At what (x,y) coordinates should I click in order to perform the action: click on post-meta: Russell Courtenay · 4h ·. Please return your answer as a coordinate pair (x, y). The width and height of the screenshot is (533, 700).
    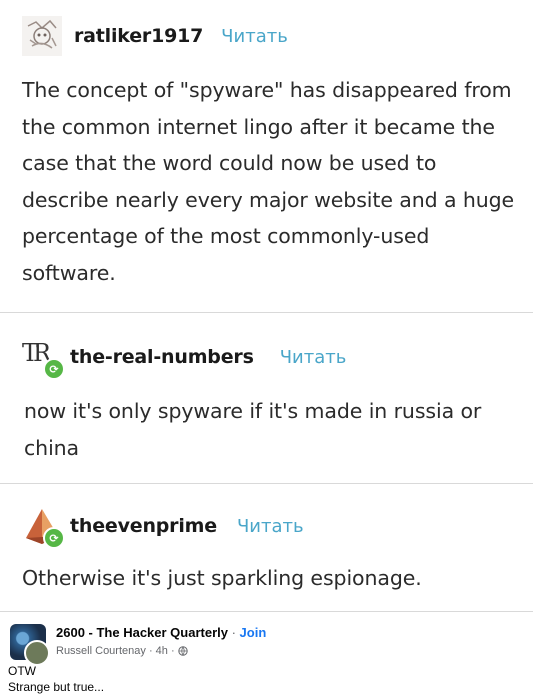
    Looking at the image, I should click on (122, 652).